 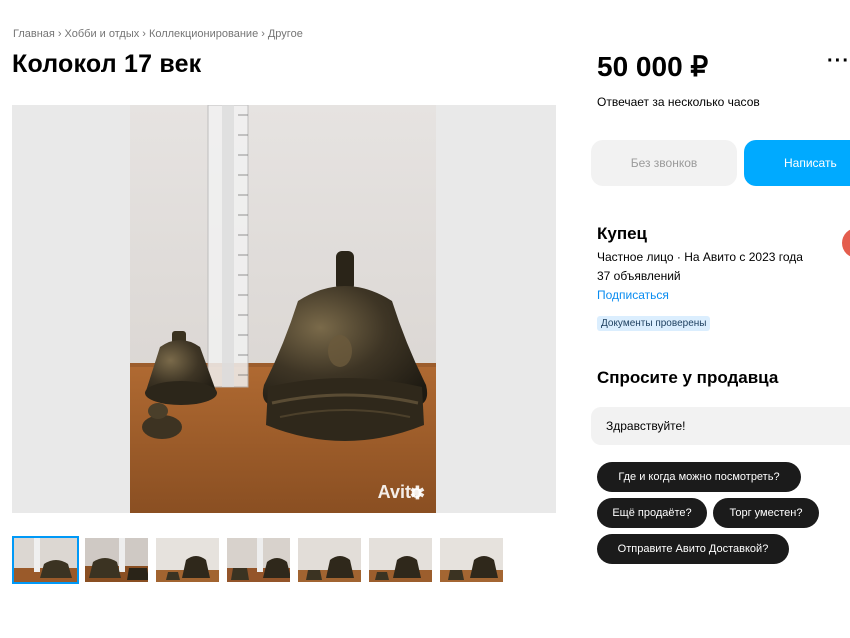 What do you see at coordinates (797, 163) in the screenshot?
I see `write-button: Написать` at bounding box center [797, 163].